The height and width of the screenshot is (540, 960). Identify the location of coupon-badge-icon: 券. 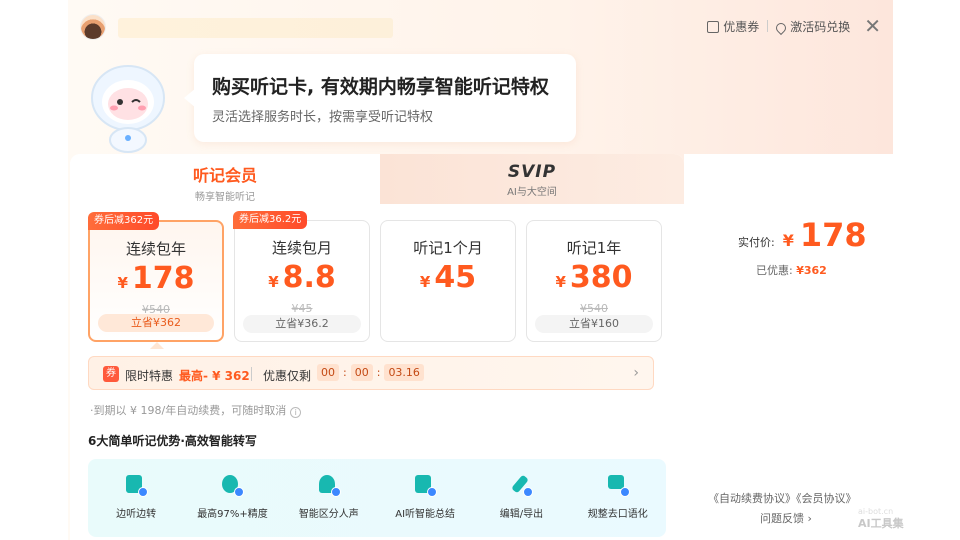
(111, 374).